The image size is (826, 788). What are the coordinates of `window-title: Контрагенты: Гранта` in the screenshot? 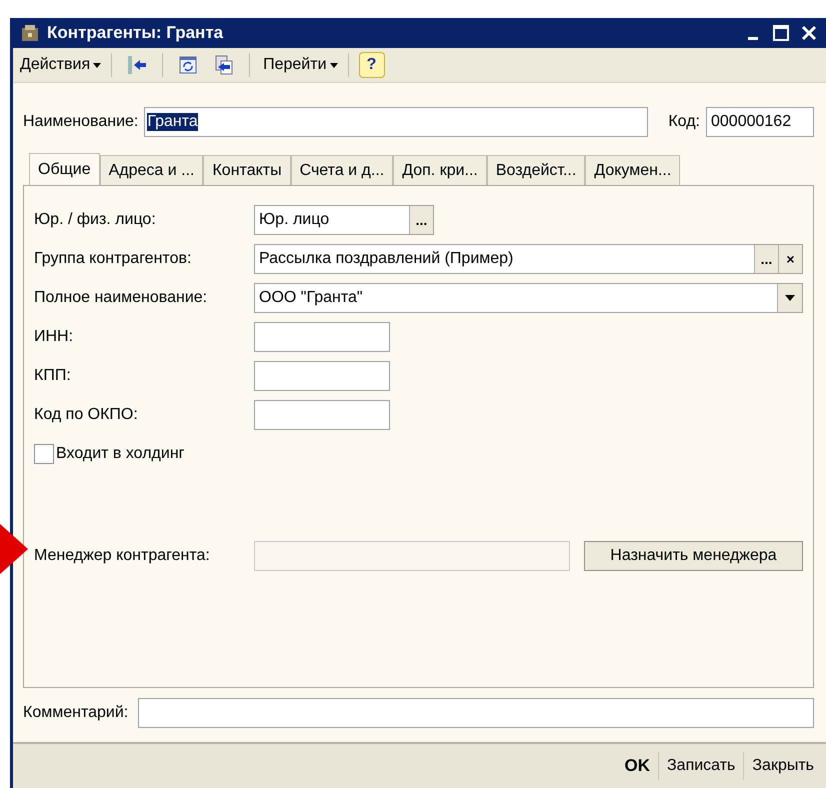 It's located at (135, 33).